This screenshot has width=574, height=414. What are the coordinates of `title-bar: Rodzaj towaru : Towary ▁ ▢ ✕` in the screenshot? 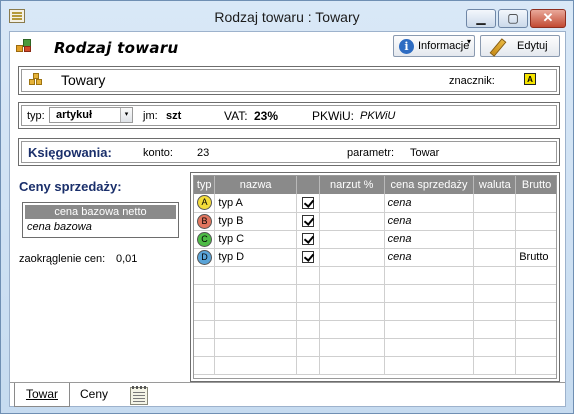 It's located at (287, 16).